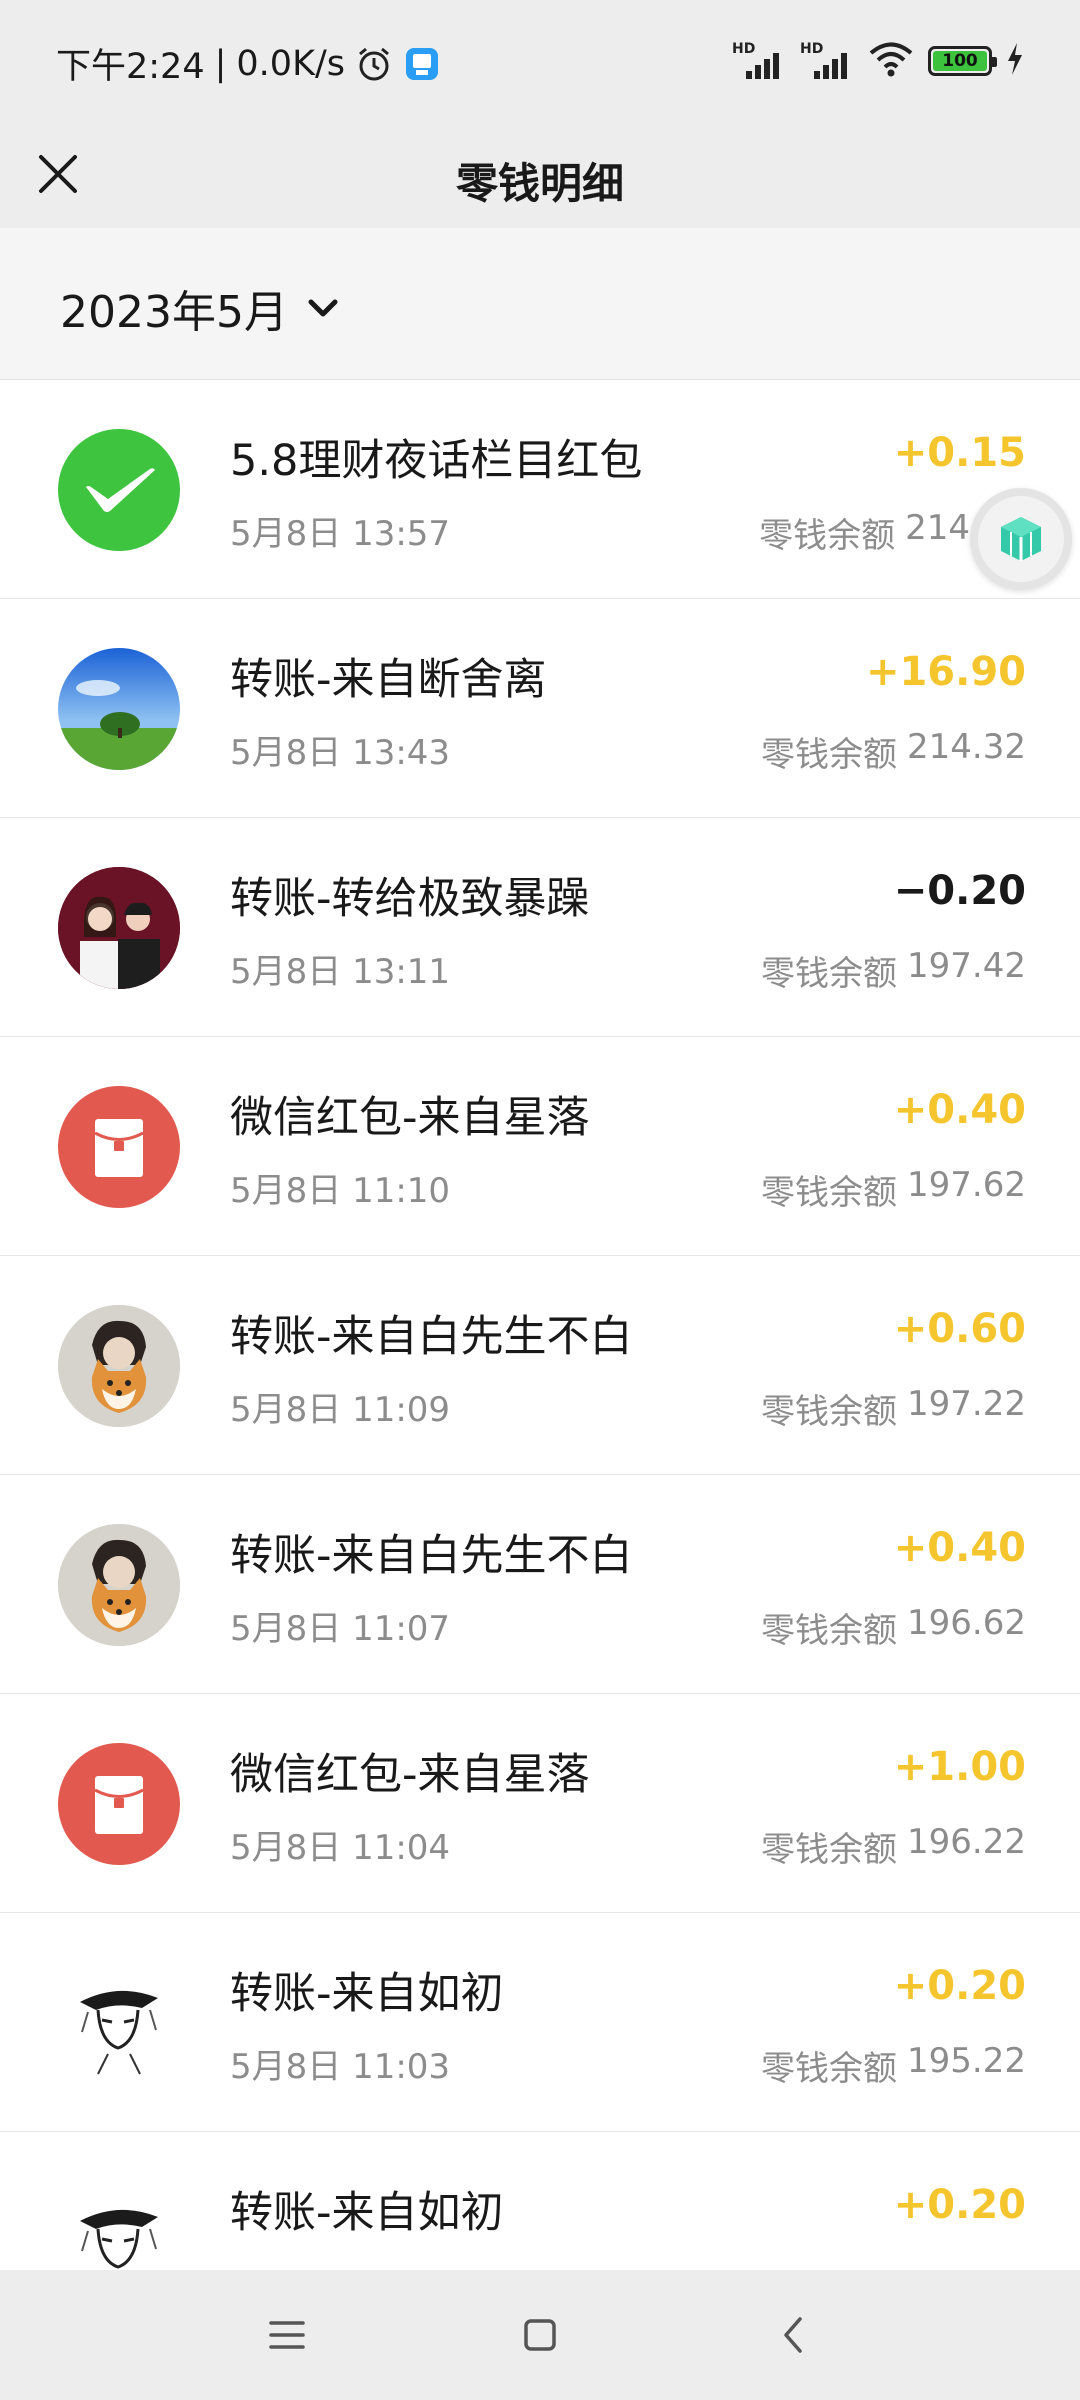 This screenshot has height=2400, width=1080. Describe the element at coordinates (540, 304) in the screenshot. I see `month-filter-bar: 2023年5月` at that location.